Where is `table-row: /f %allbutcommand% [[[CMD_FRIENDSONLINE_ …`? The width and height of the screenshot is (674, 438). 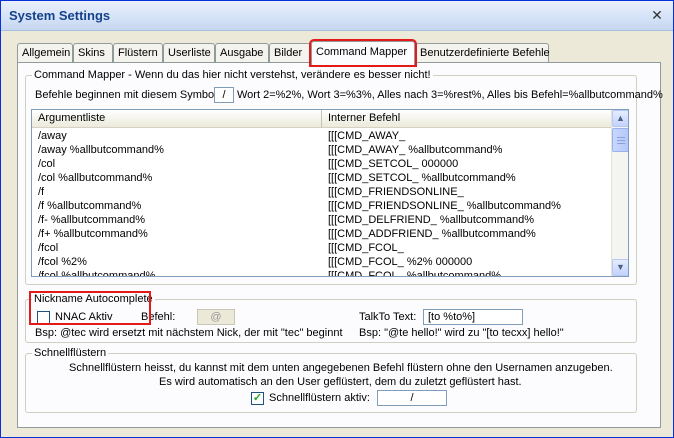
table-row: /f %allbutcommand% [[[CMD_FRIENDSONLINE_ … is located at coordinates (322, 206).